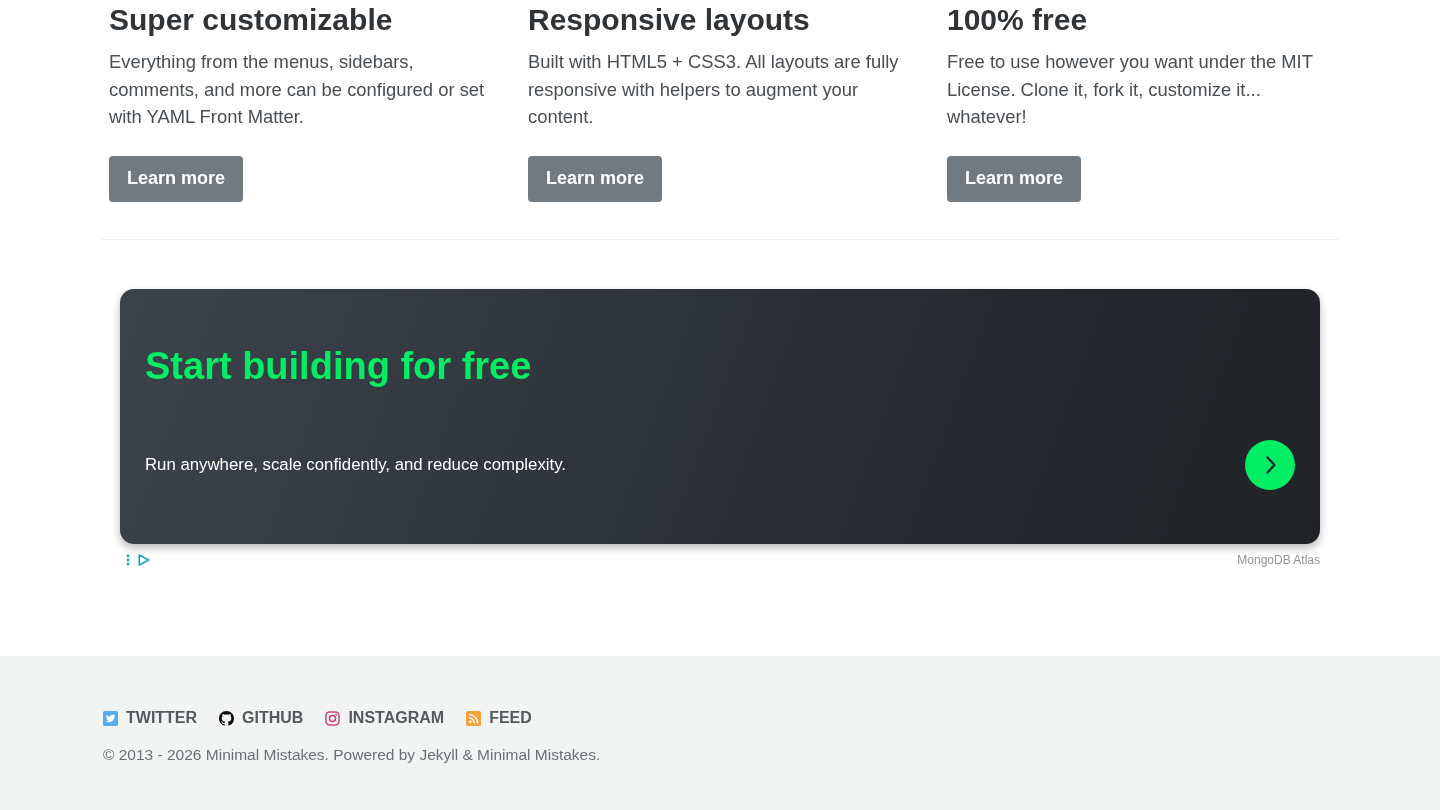  What do you see at coordinates (110, 718) in the screenshot?
I see `bird-icon` at bounding box center [110, 718].